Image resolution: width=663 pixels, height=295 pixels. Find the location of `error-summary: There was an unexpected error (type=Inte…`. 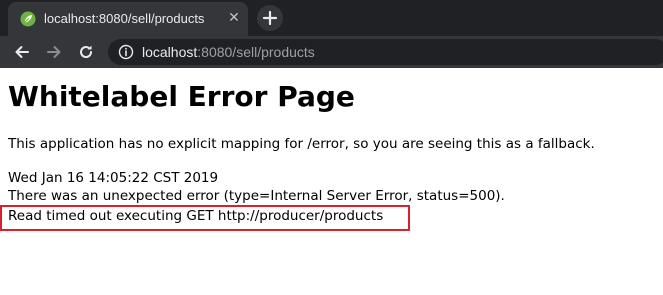

error-summary: There was an unexpected error (type=Inte… is located at coordinates (256, 196).